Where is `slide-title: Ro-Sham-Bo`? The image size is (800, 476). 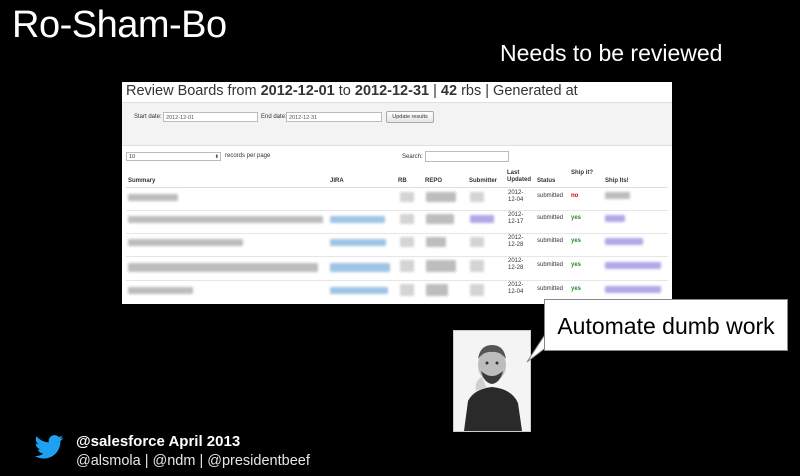 slide-title: Ro-Sham-Bo is located at coordinates (119, 25).